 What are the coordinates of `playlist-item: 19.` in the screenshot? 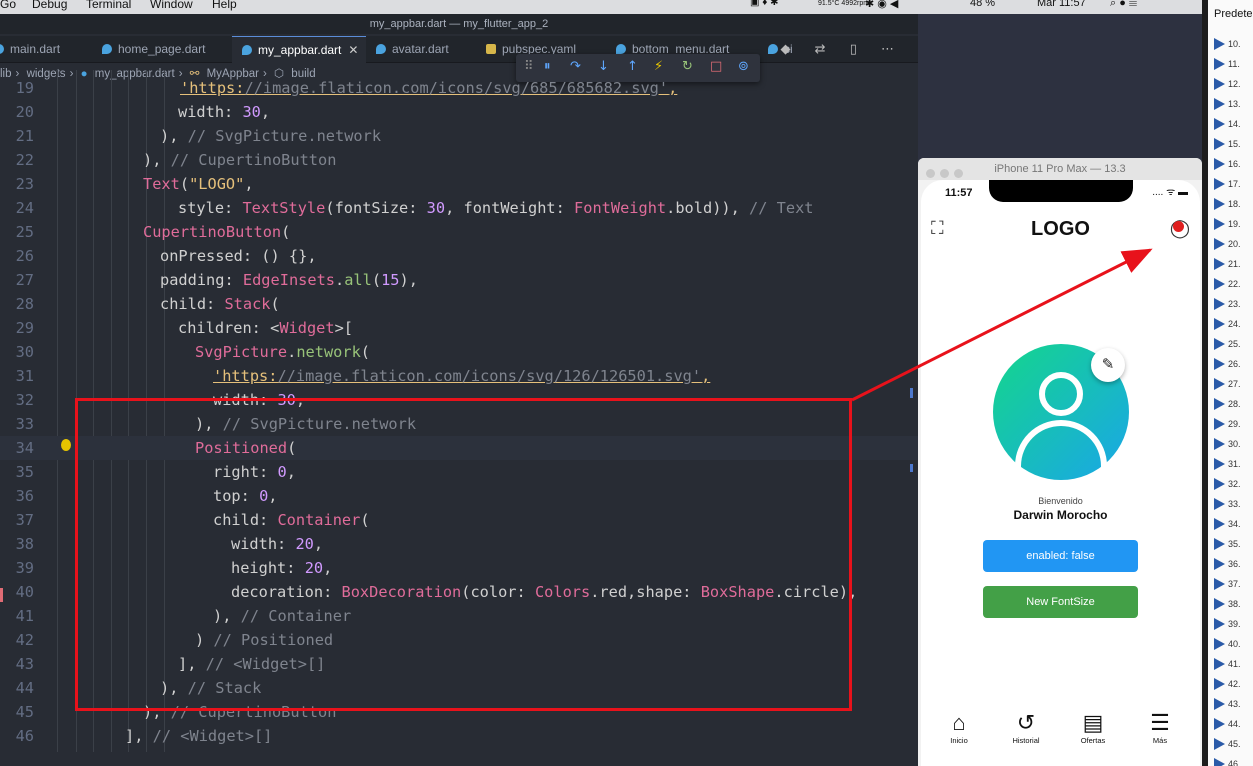 It's located at (1227, 228).